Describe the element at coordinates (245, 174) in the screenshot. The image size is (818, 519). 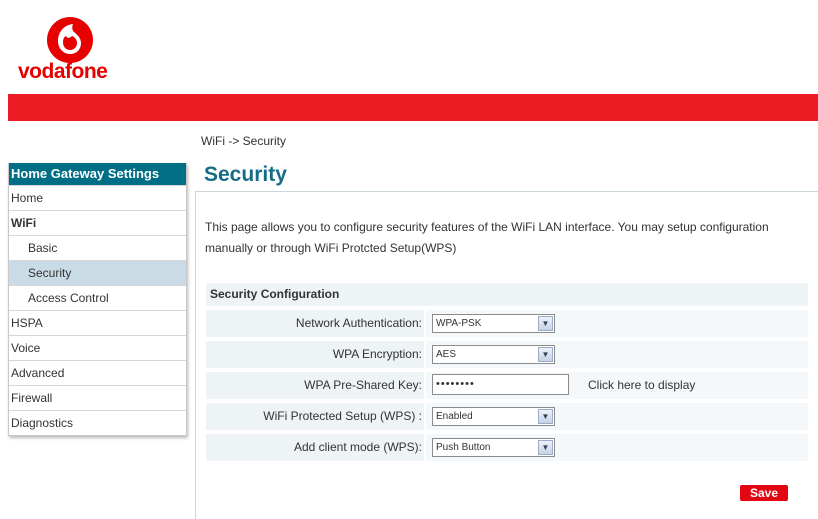
I see `page-title: Security` at that location.